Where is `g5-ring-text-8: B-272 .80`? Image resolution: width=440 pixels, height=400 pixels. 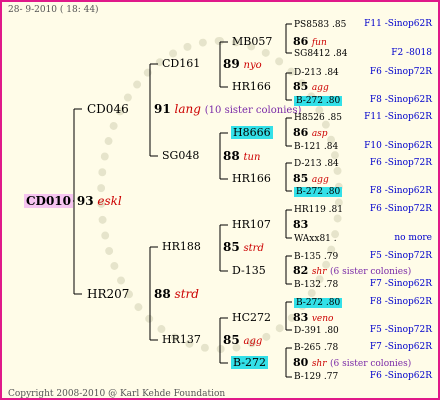 g5-ring-text-8: B-272 .80 is located at coordinates (318, 192).